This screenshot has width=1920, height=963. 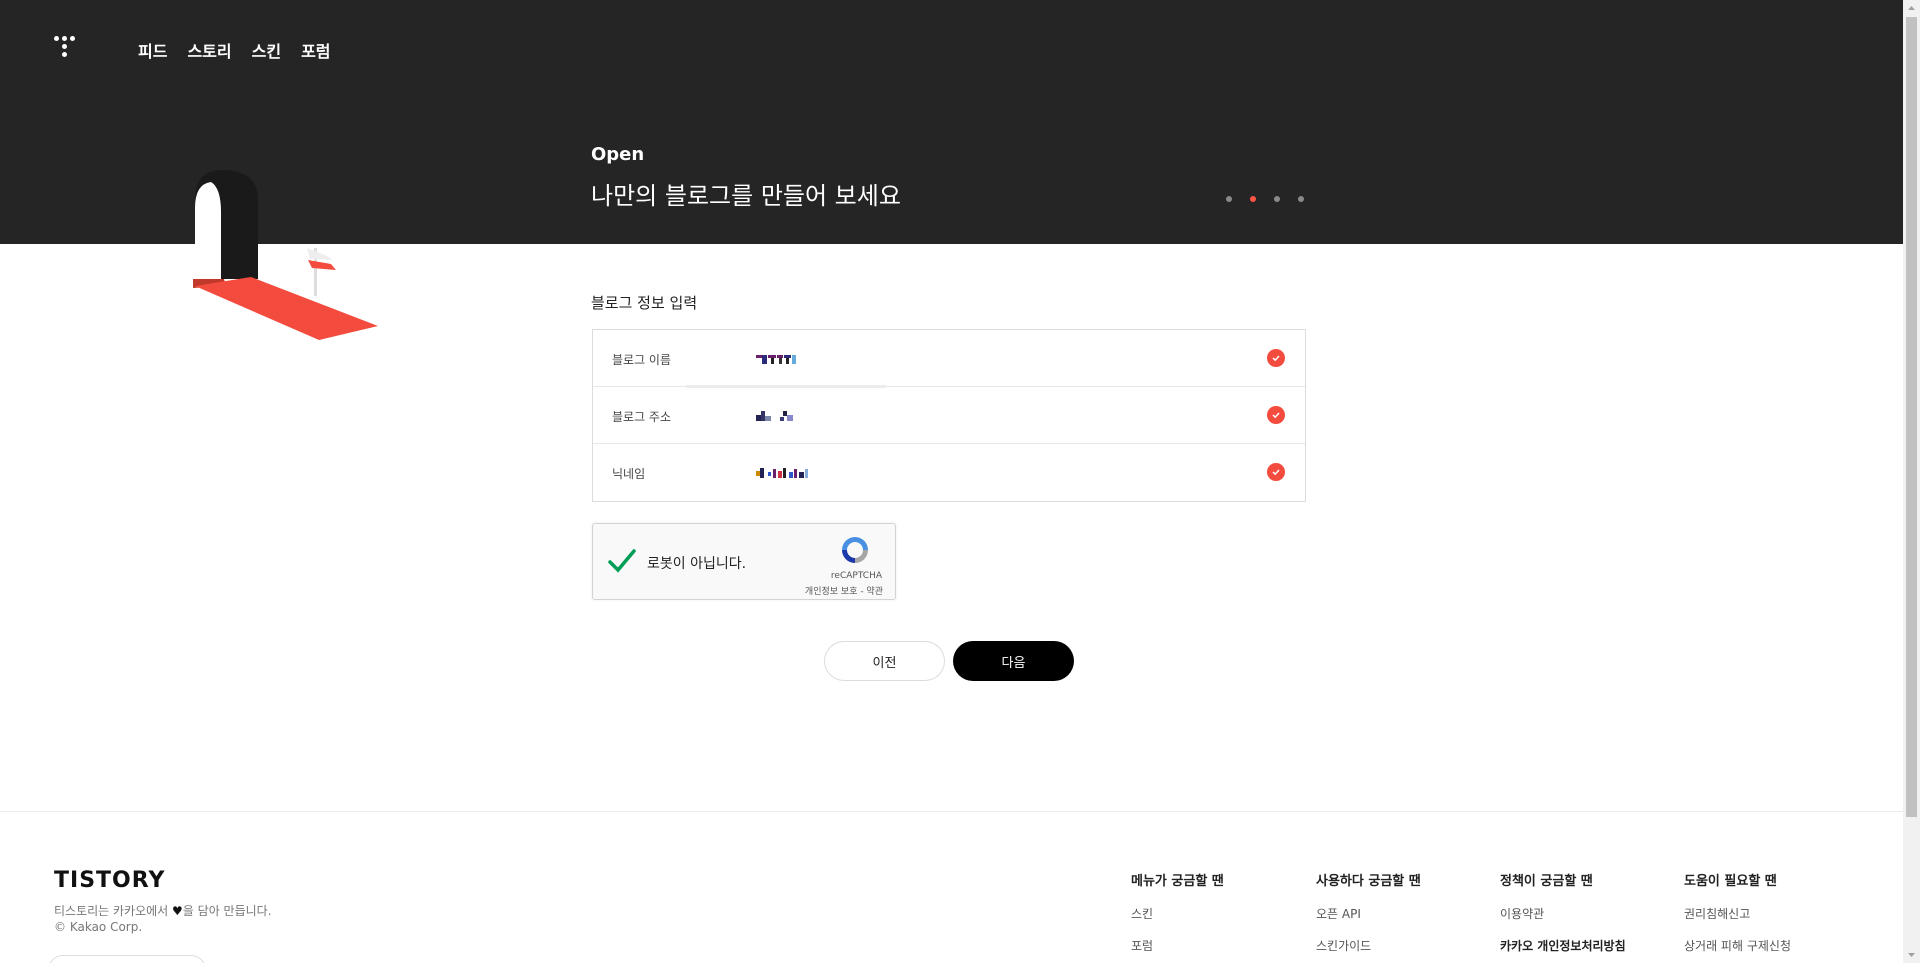 I want to click on footer-link-terms: 이용약관, so click(x=1563, y=913).